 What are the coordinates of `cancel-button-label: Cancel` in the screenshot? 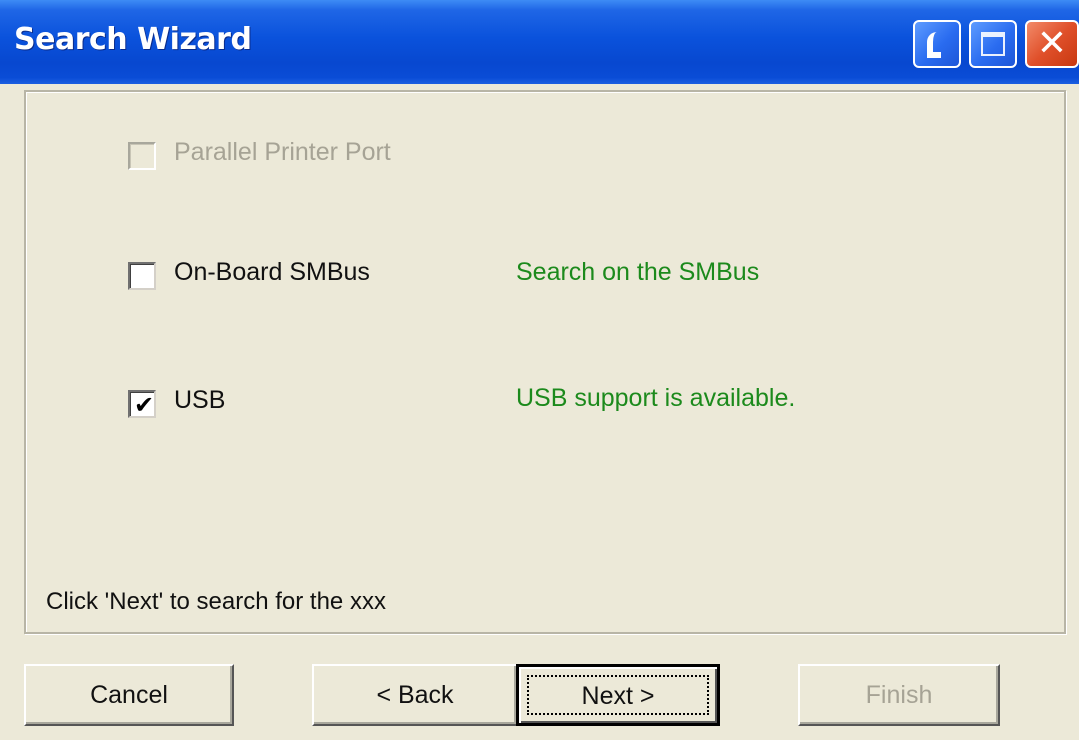 It's located at (129, 695).